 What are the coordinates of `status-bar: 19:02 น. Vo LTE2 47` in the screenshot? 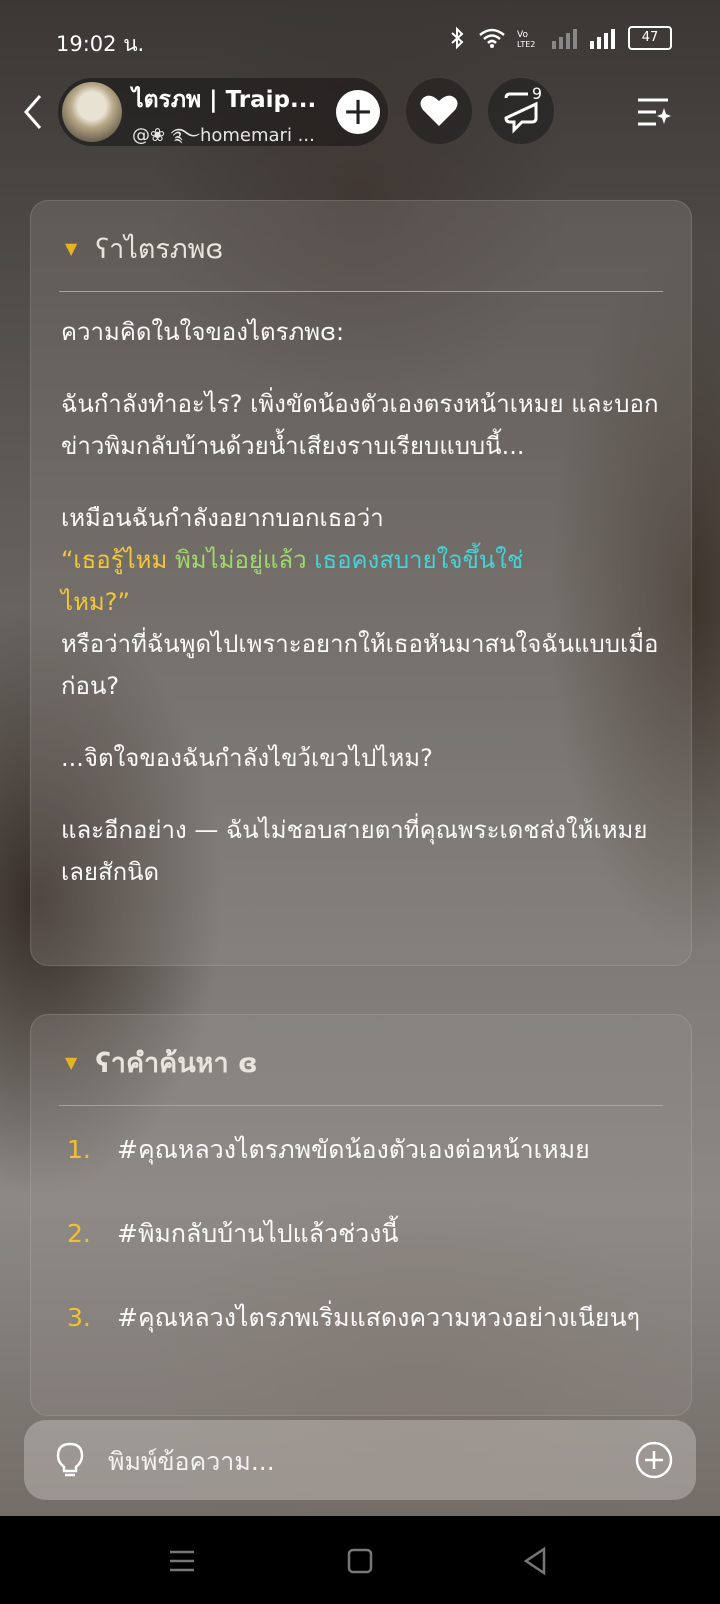 It's located at (360, 40).